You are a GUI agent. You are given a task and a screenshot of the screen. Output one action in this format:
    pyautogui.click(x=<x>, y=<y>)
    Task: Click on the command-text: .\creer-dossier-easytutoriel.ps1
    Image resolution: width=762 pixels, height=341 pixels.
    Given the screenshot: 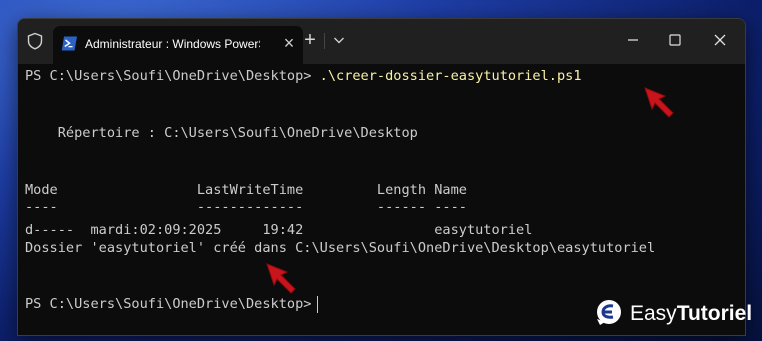 What is the action you would take?
    pyautogui.click(x=450, y=76)
    